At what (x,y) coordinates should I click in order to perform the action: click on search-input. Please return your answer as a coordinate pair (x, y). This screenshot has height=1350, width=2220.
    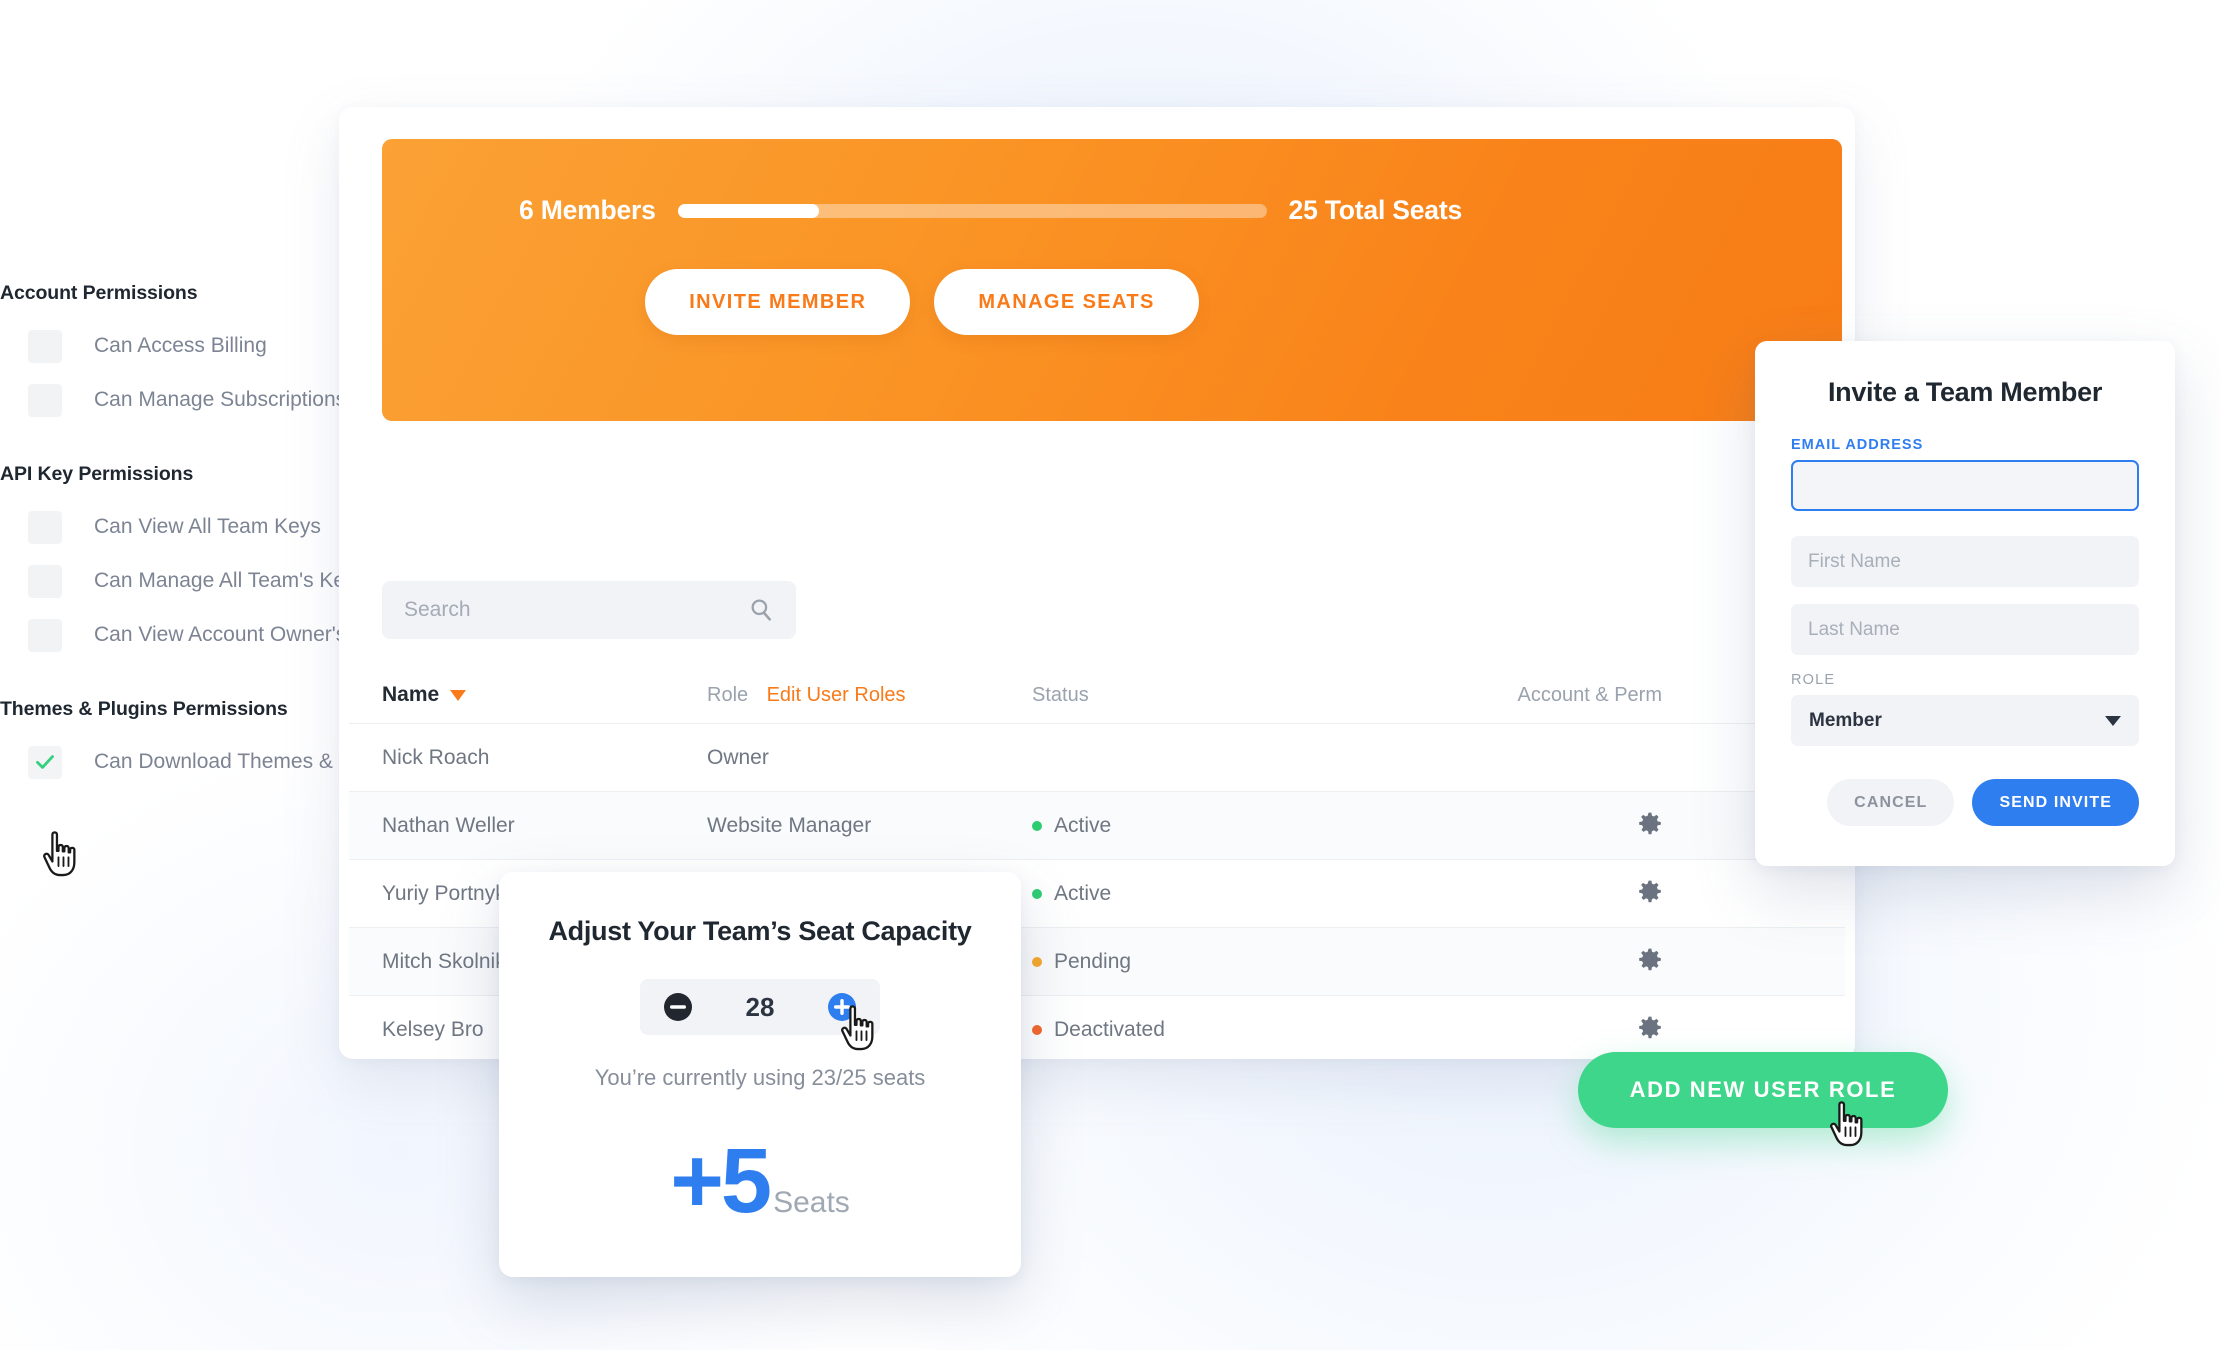
    Looking at the image, I should click on (576, 610).